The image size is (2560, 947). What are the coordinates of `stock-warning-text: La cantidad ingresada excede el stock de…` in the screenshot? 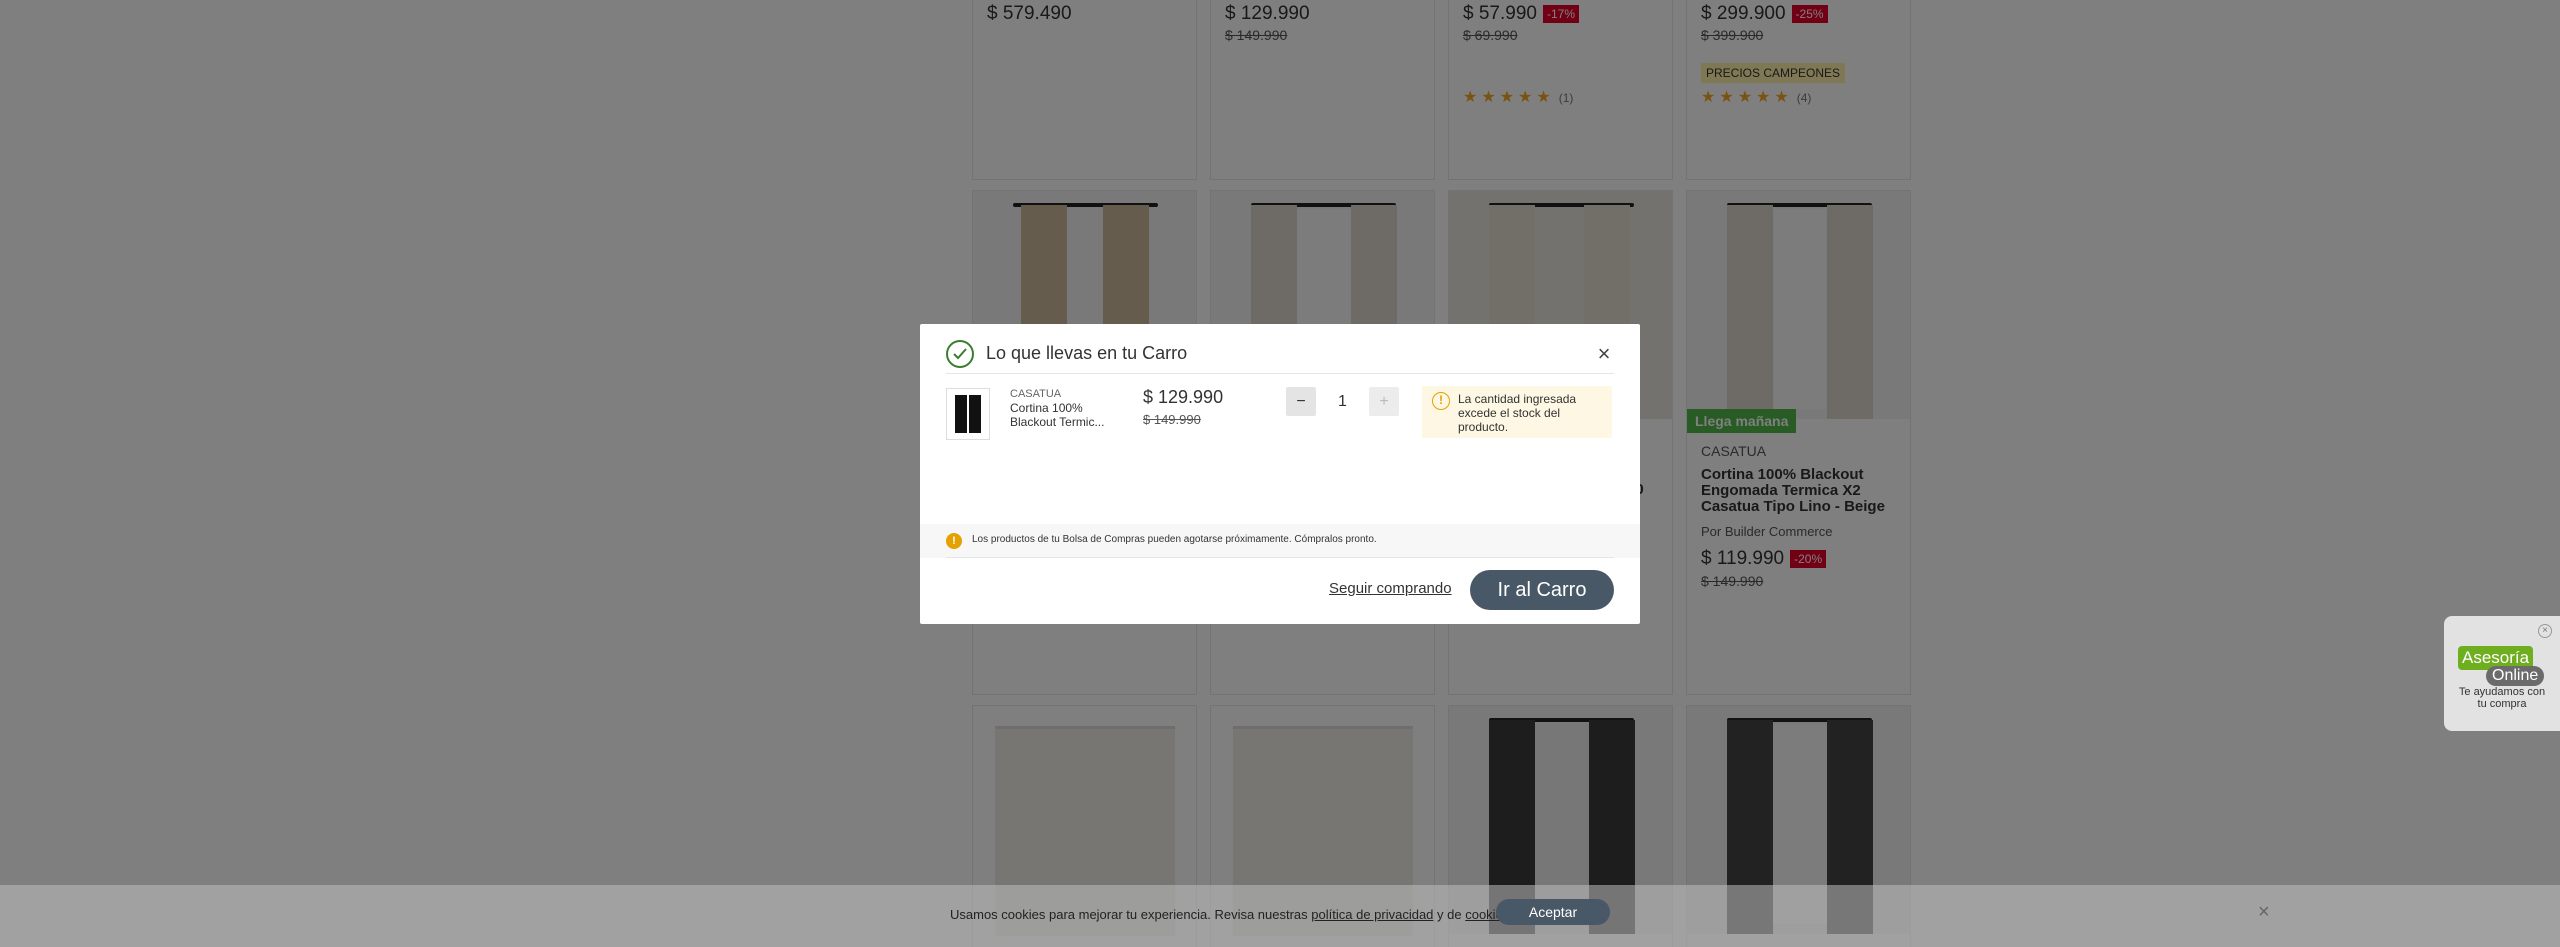 It's located at (1517, 413).